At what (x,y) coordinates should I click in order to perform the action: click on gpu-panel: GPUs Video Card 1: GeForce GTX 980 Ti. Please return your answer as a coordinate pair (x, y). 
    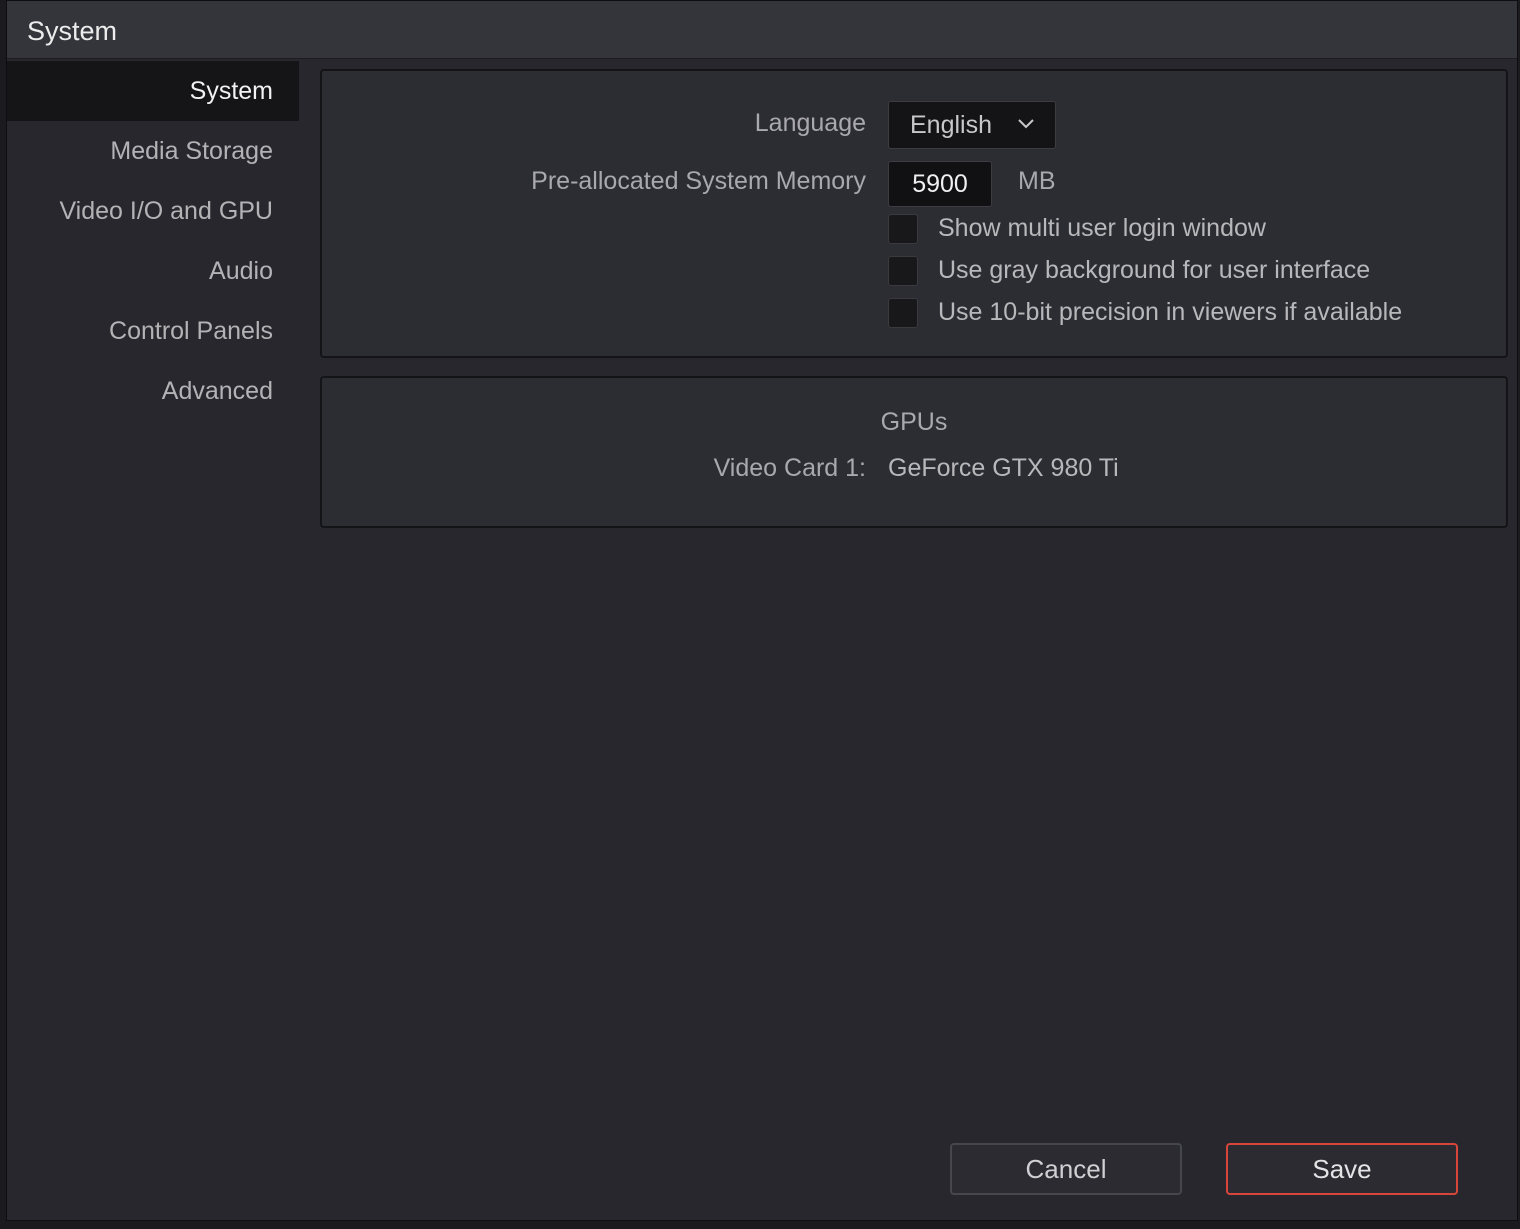
    Looking at the image, I should click on (914, 452).